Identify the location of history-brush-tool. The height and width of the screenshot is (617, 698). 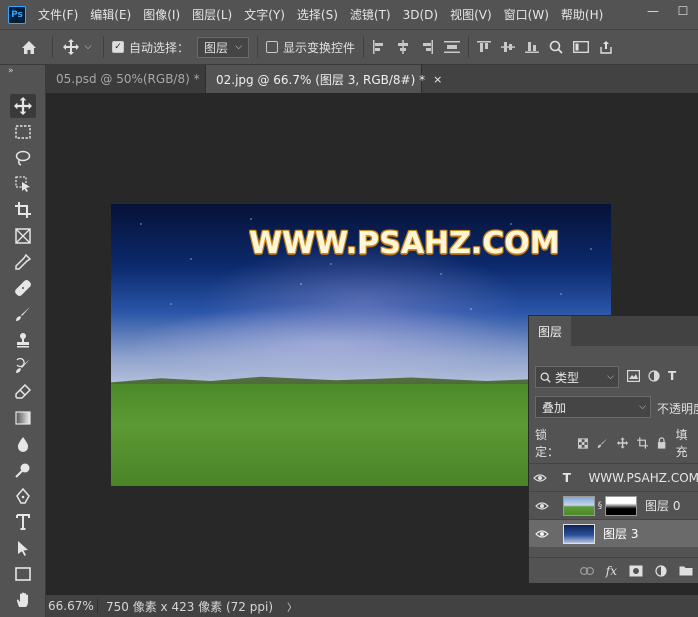
(23, 366).